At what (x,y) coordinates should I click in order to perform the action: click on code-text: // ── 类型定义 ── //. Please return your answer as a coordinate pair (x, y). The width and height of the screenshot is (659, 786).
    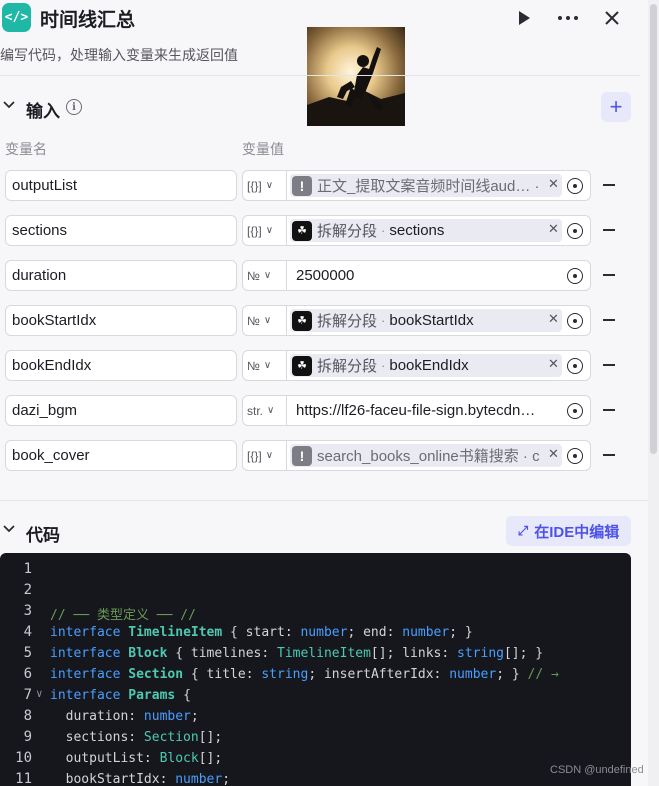
    Looking at the image, I should click on (123, 615).